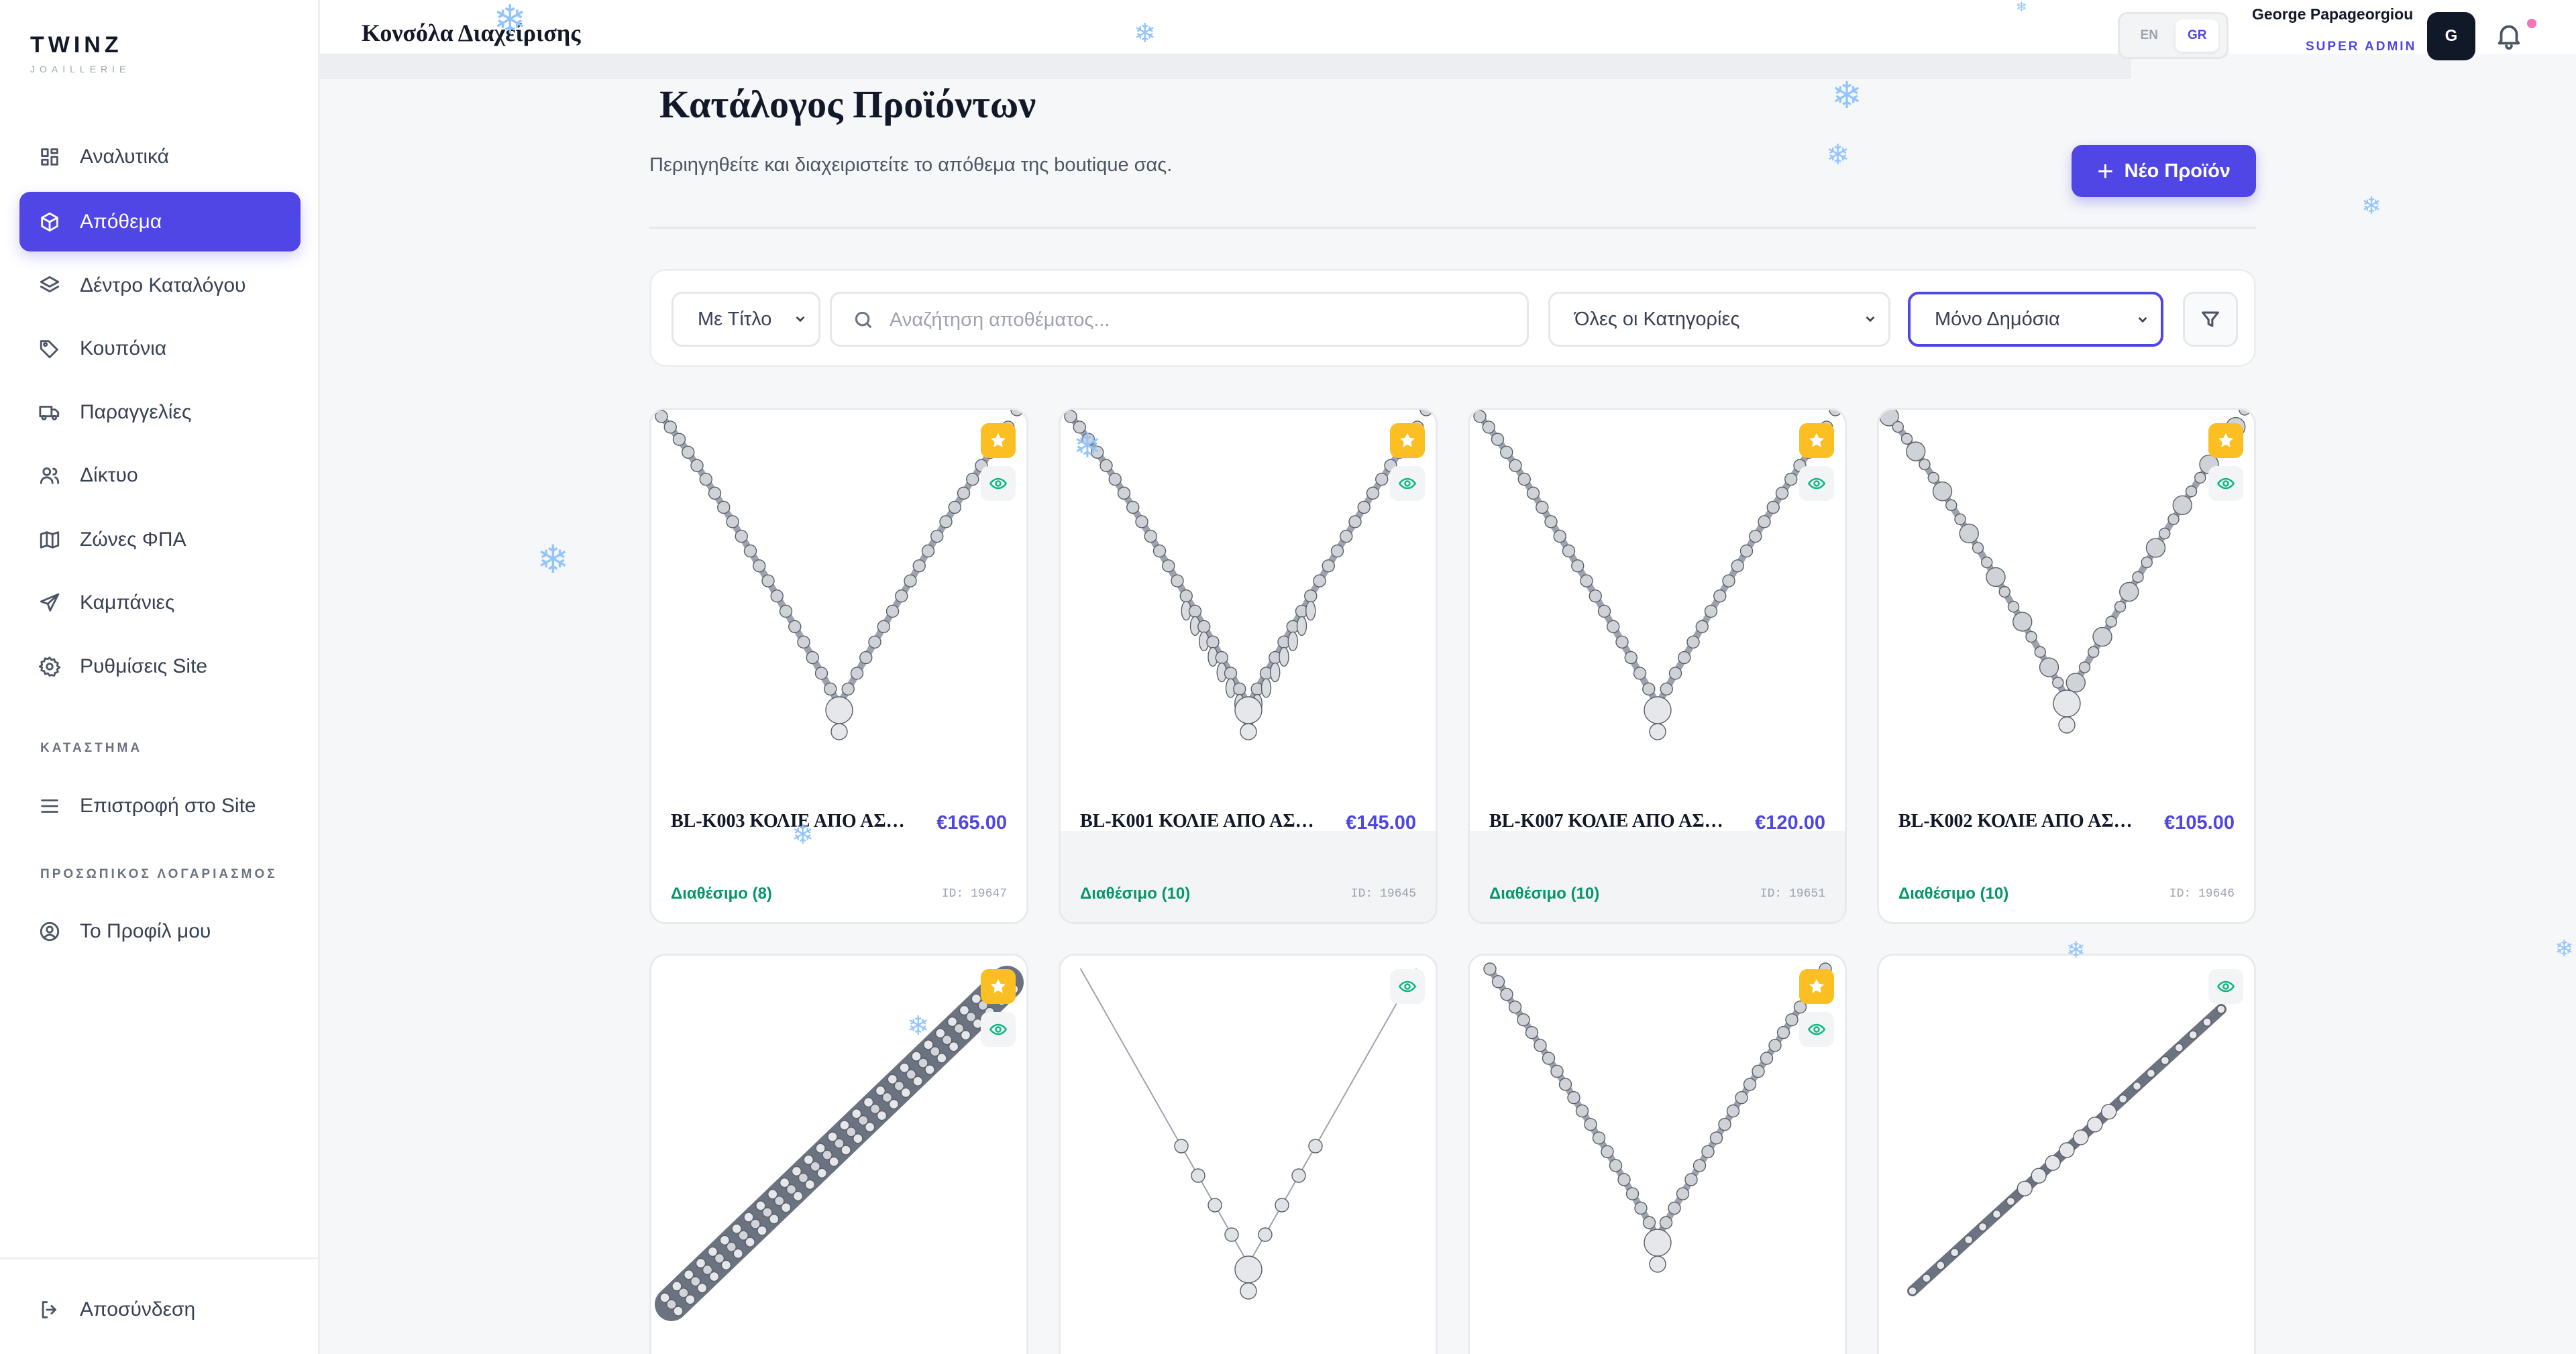 This screenshot has height=1354, width=2576. Describe the element at coordinates (1248, 876) in the screenshot. I see `product-card-footer: Διαθέσιμο (10) ID: 19645` at that location.